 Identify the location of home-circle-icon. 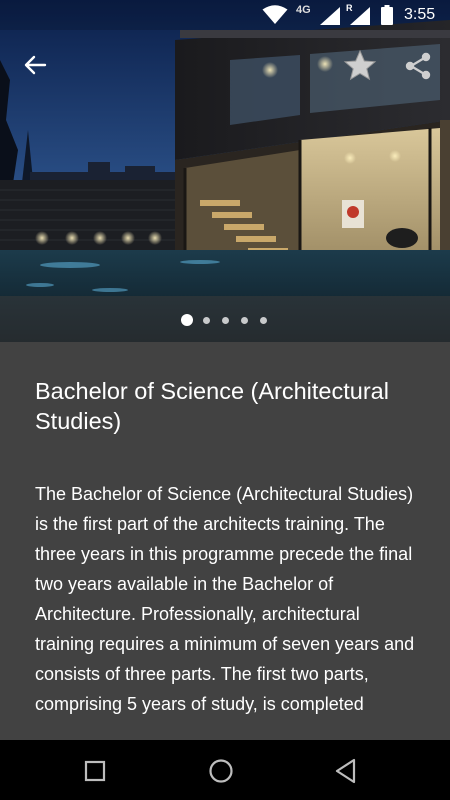
(221, 771).